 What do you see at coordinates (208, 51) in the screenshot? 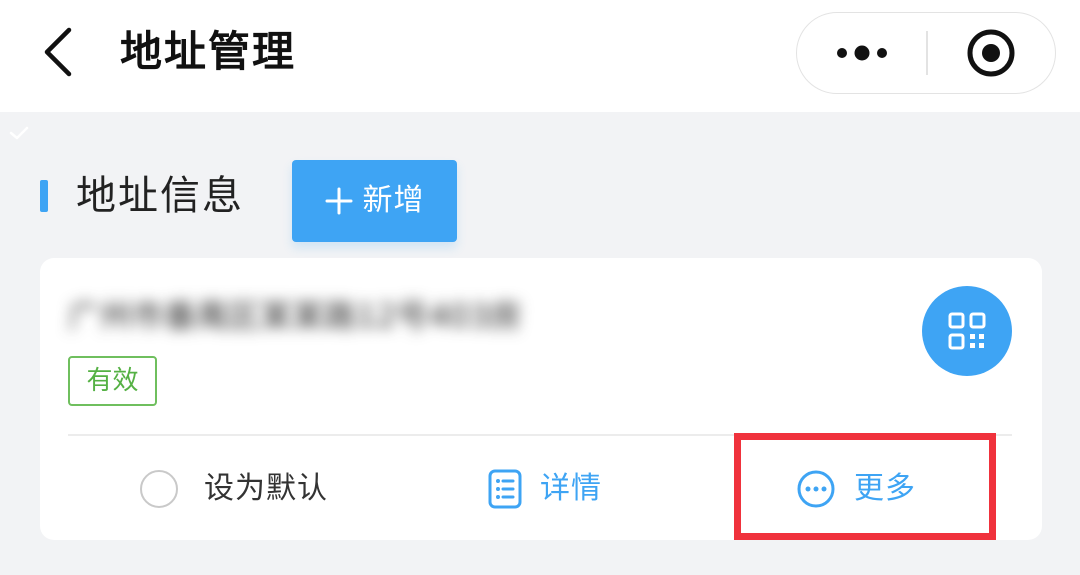
I see `page-title: 地址管理` at bounding box center [208, 51].